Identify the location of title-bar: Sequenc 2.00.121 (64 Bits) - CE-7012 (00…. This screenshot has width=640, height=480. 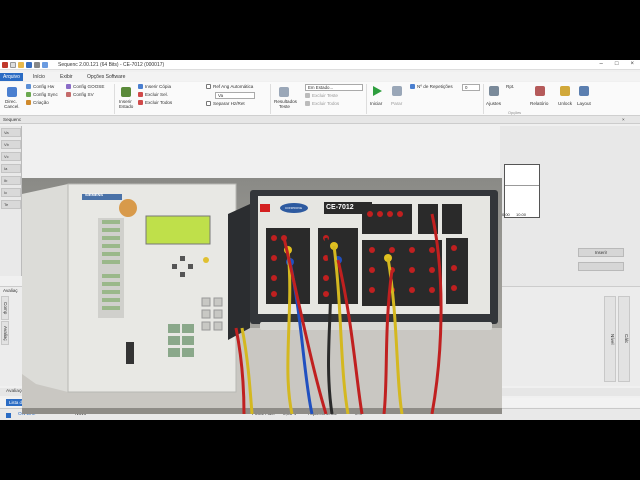
(320, 65).